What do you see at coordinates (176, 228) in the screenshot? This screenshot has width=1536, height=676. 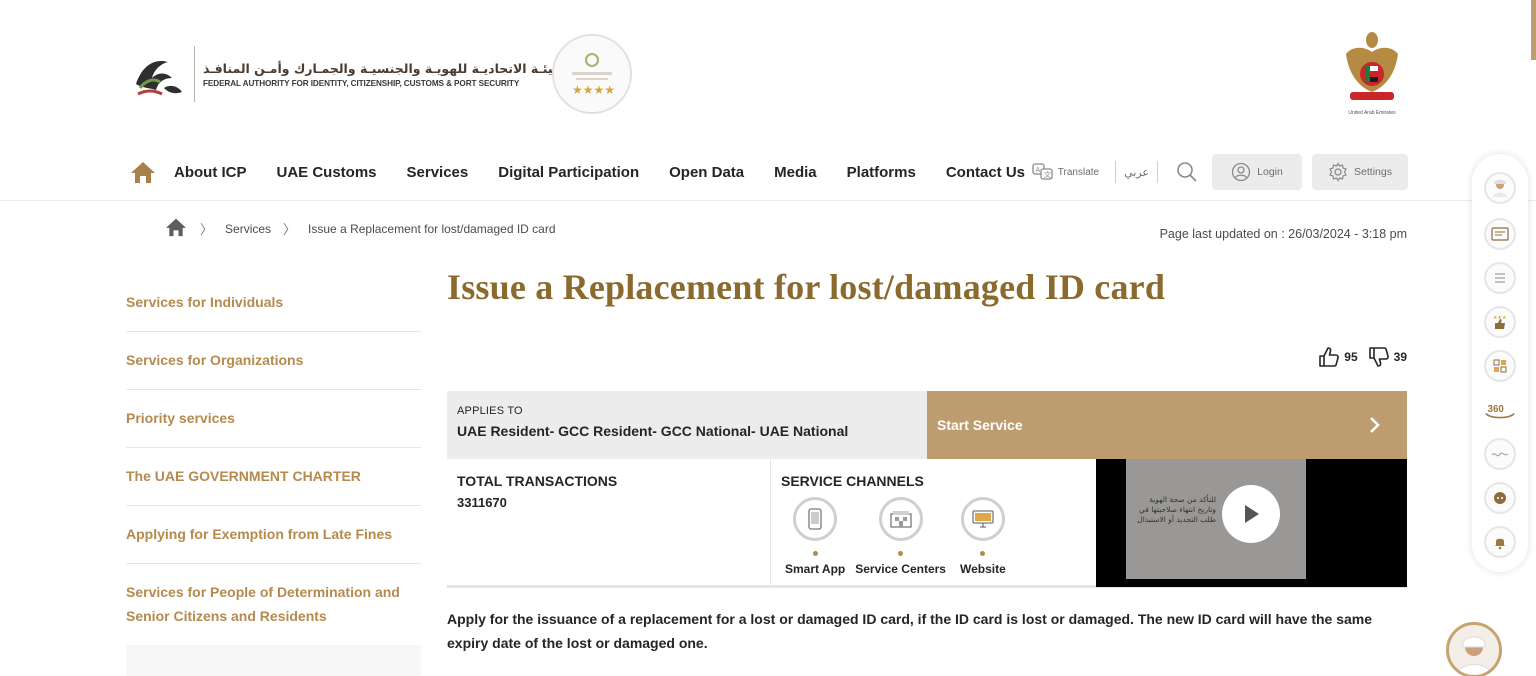 I see `breadcrumb-home-icon` at bounding box center [176, 228].